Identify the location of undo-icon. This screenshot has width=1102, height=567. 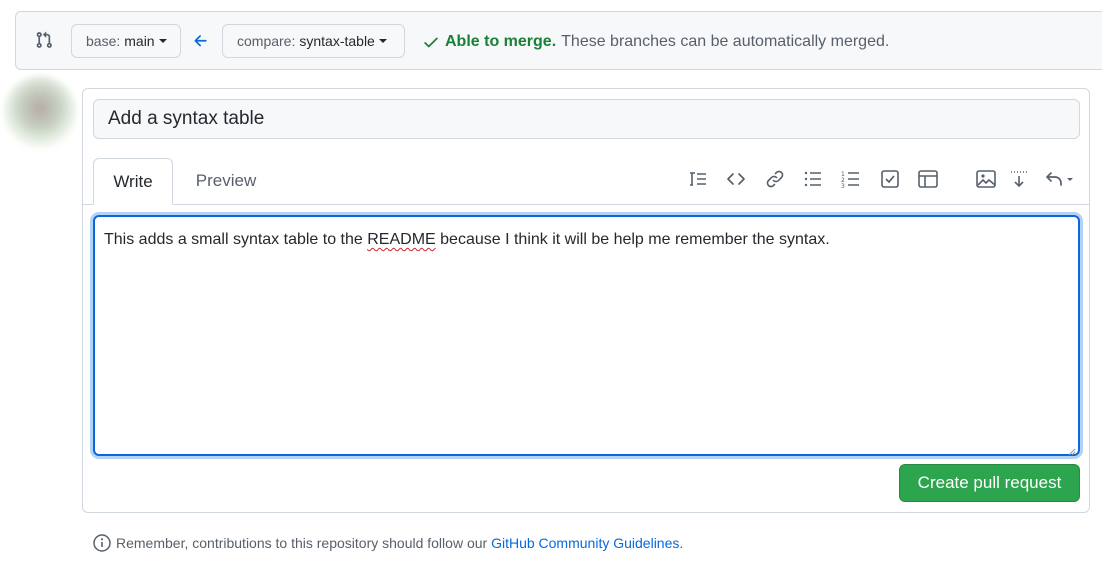
(1060, 179).